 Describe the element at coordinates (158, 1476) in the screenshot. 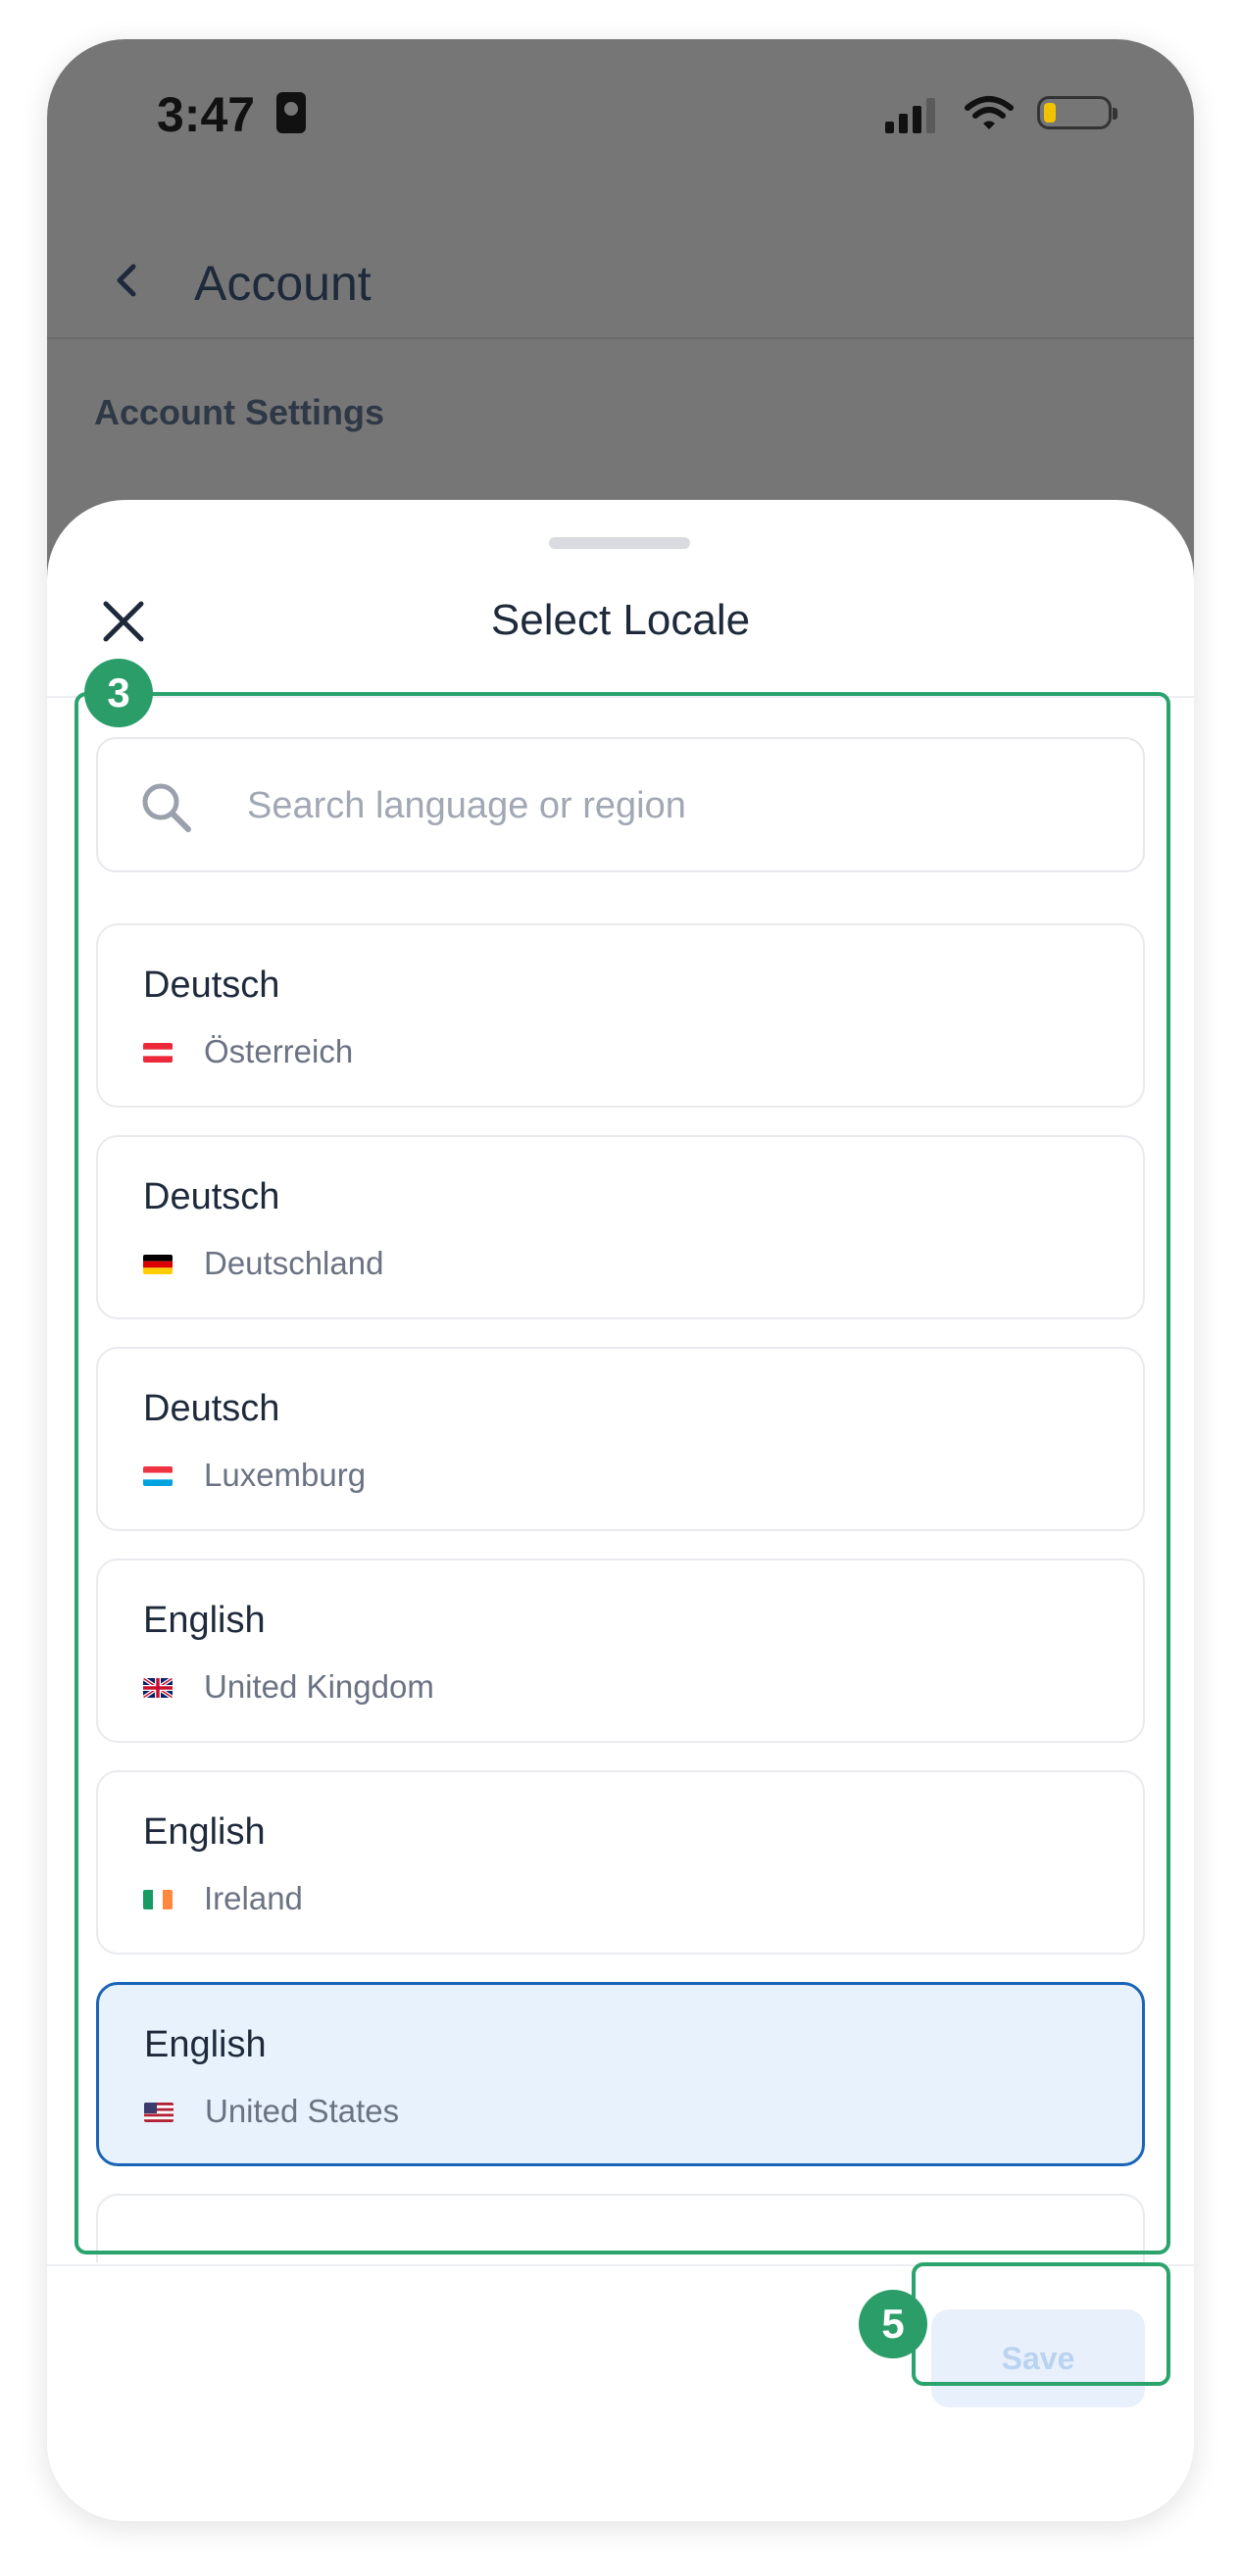

I see `flag-lu-icon` at that location.